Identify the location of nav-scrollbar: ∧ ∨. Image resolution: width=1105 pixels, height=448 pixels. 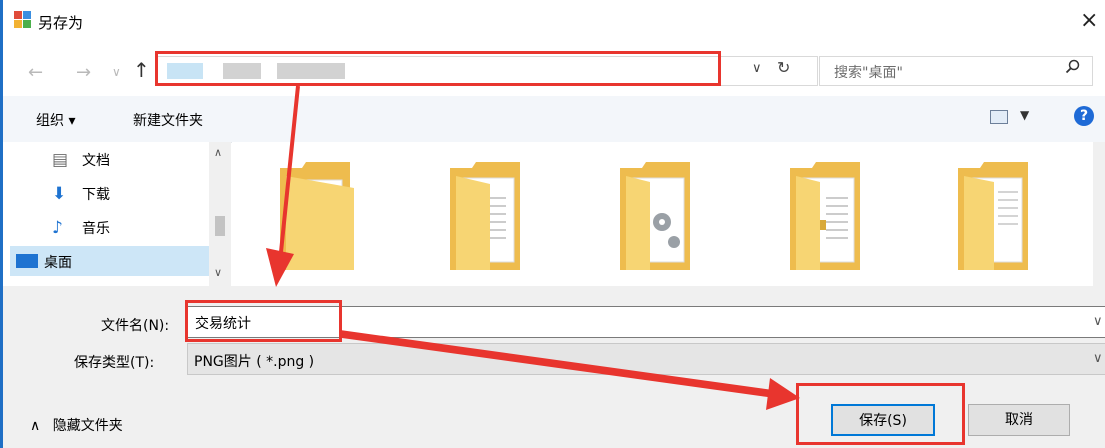
(220, 214).